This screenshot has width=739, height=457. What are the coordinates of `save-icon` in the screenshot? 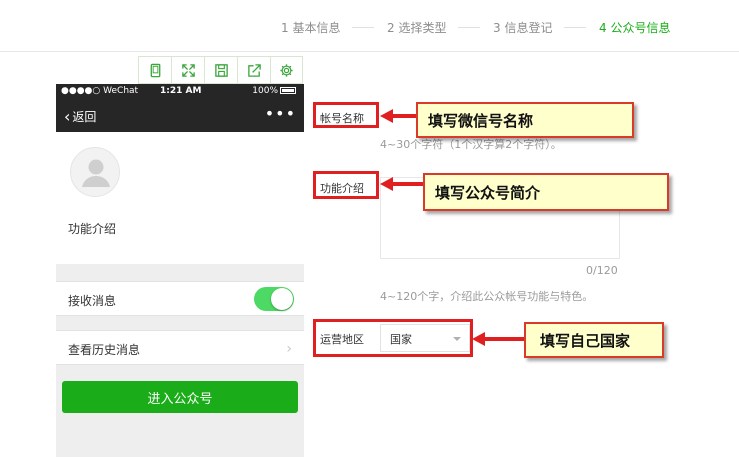 It's located at (221, 70).